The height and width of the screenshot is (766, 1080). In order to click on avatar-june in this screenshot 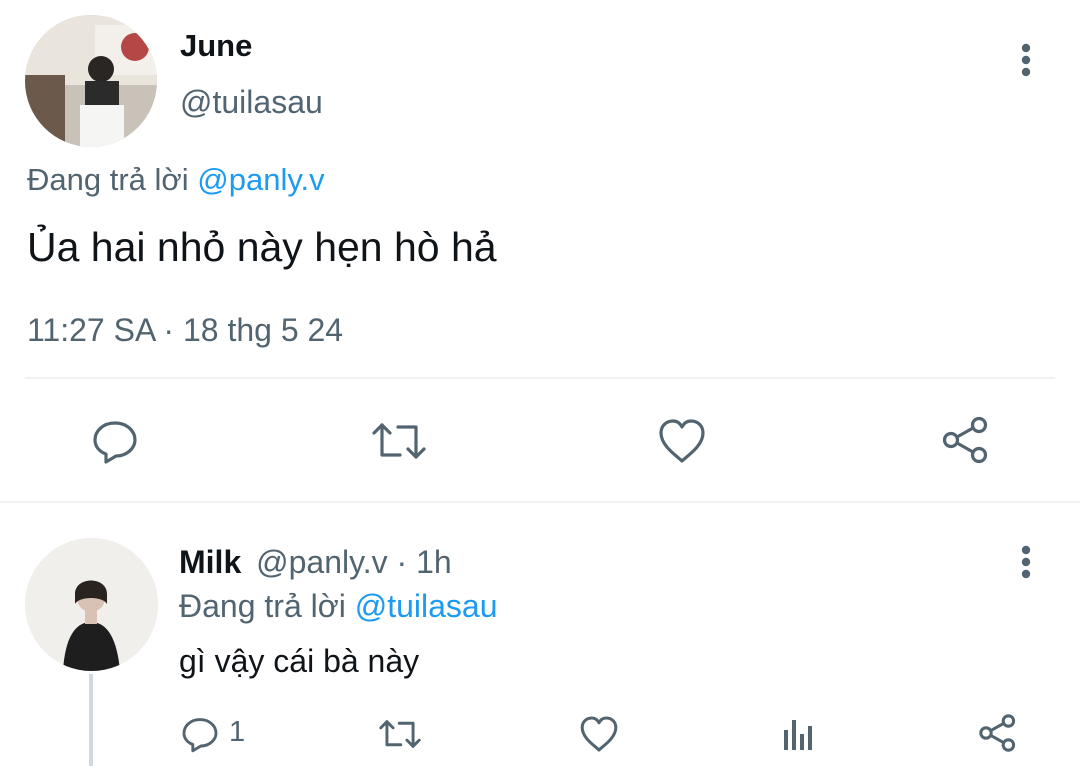, I will do `click(91, 81)`.